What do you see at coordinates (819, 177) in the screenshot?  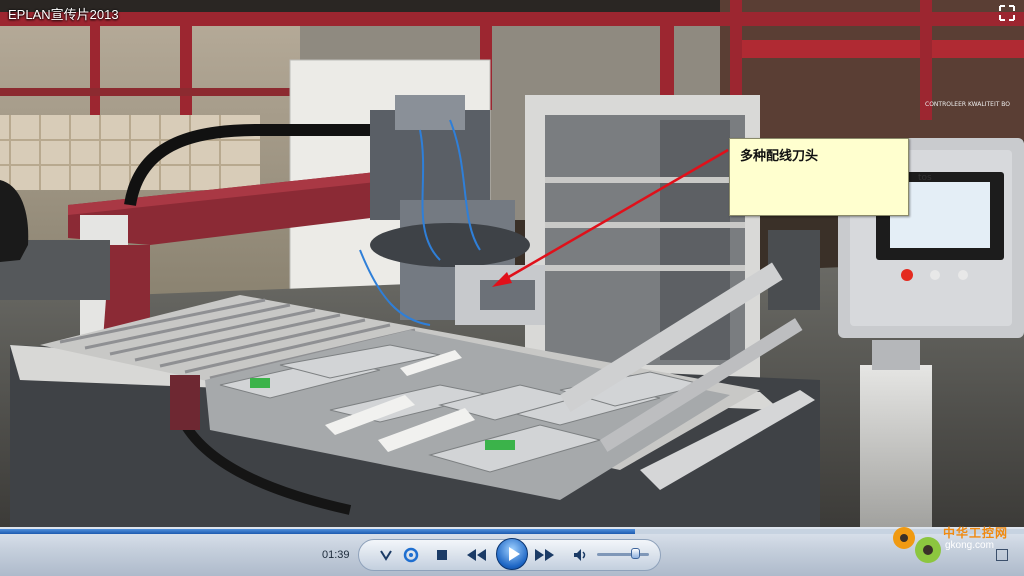 I see `annotation-callout: 多种配线刀头` at bounding box center [819, 177].